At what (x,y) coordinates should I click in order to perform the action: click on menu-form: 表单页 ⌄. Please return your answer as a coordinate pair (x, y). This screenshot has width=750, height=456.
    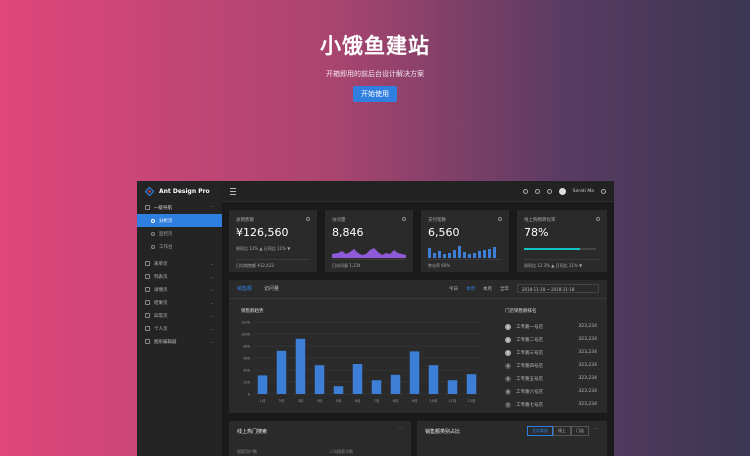
    Looking at the image, I should click on (179, 263).